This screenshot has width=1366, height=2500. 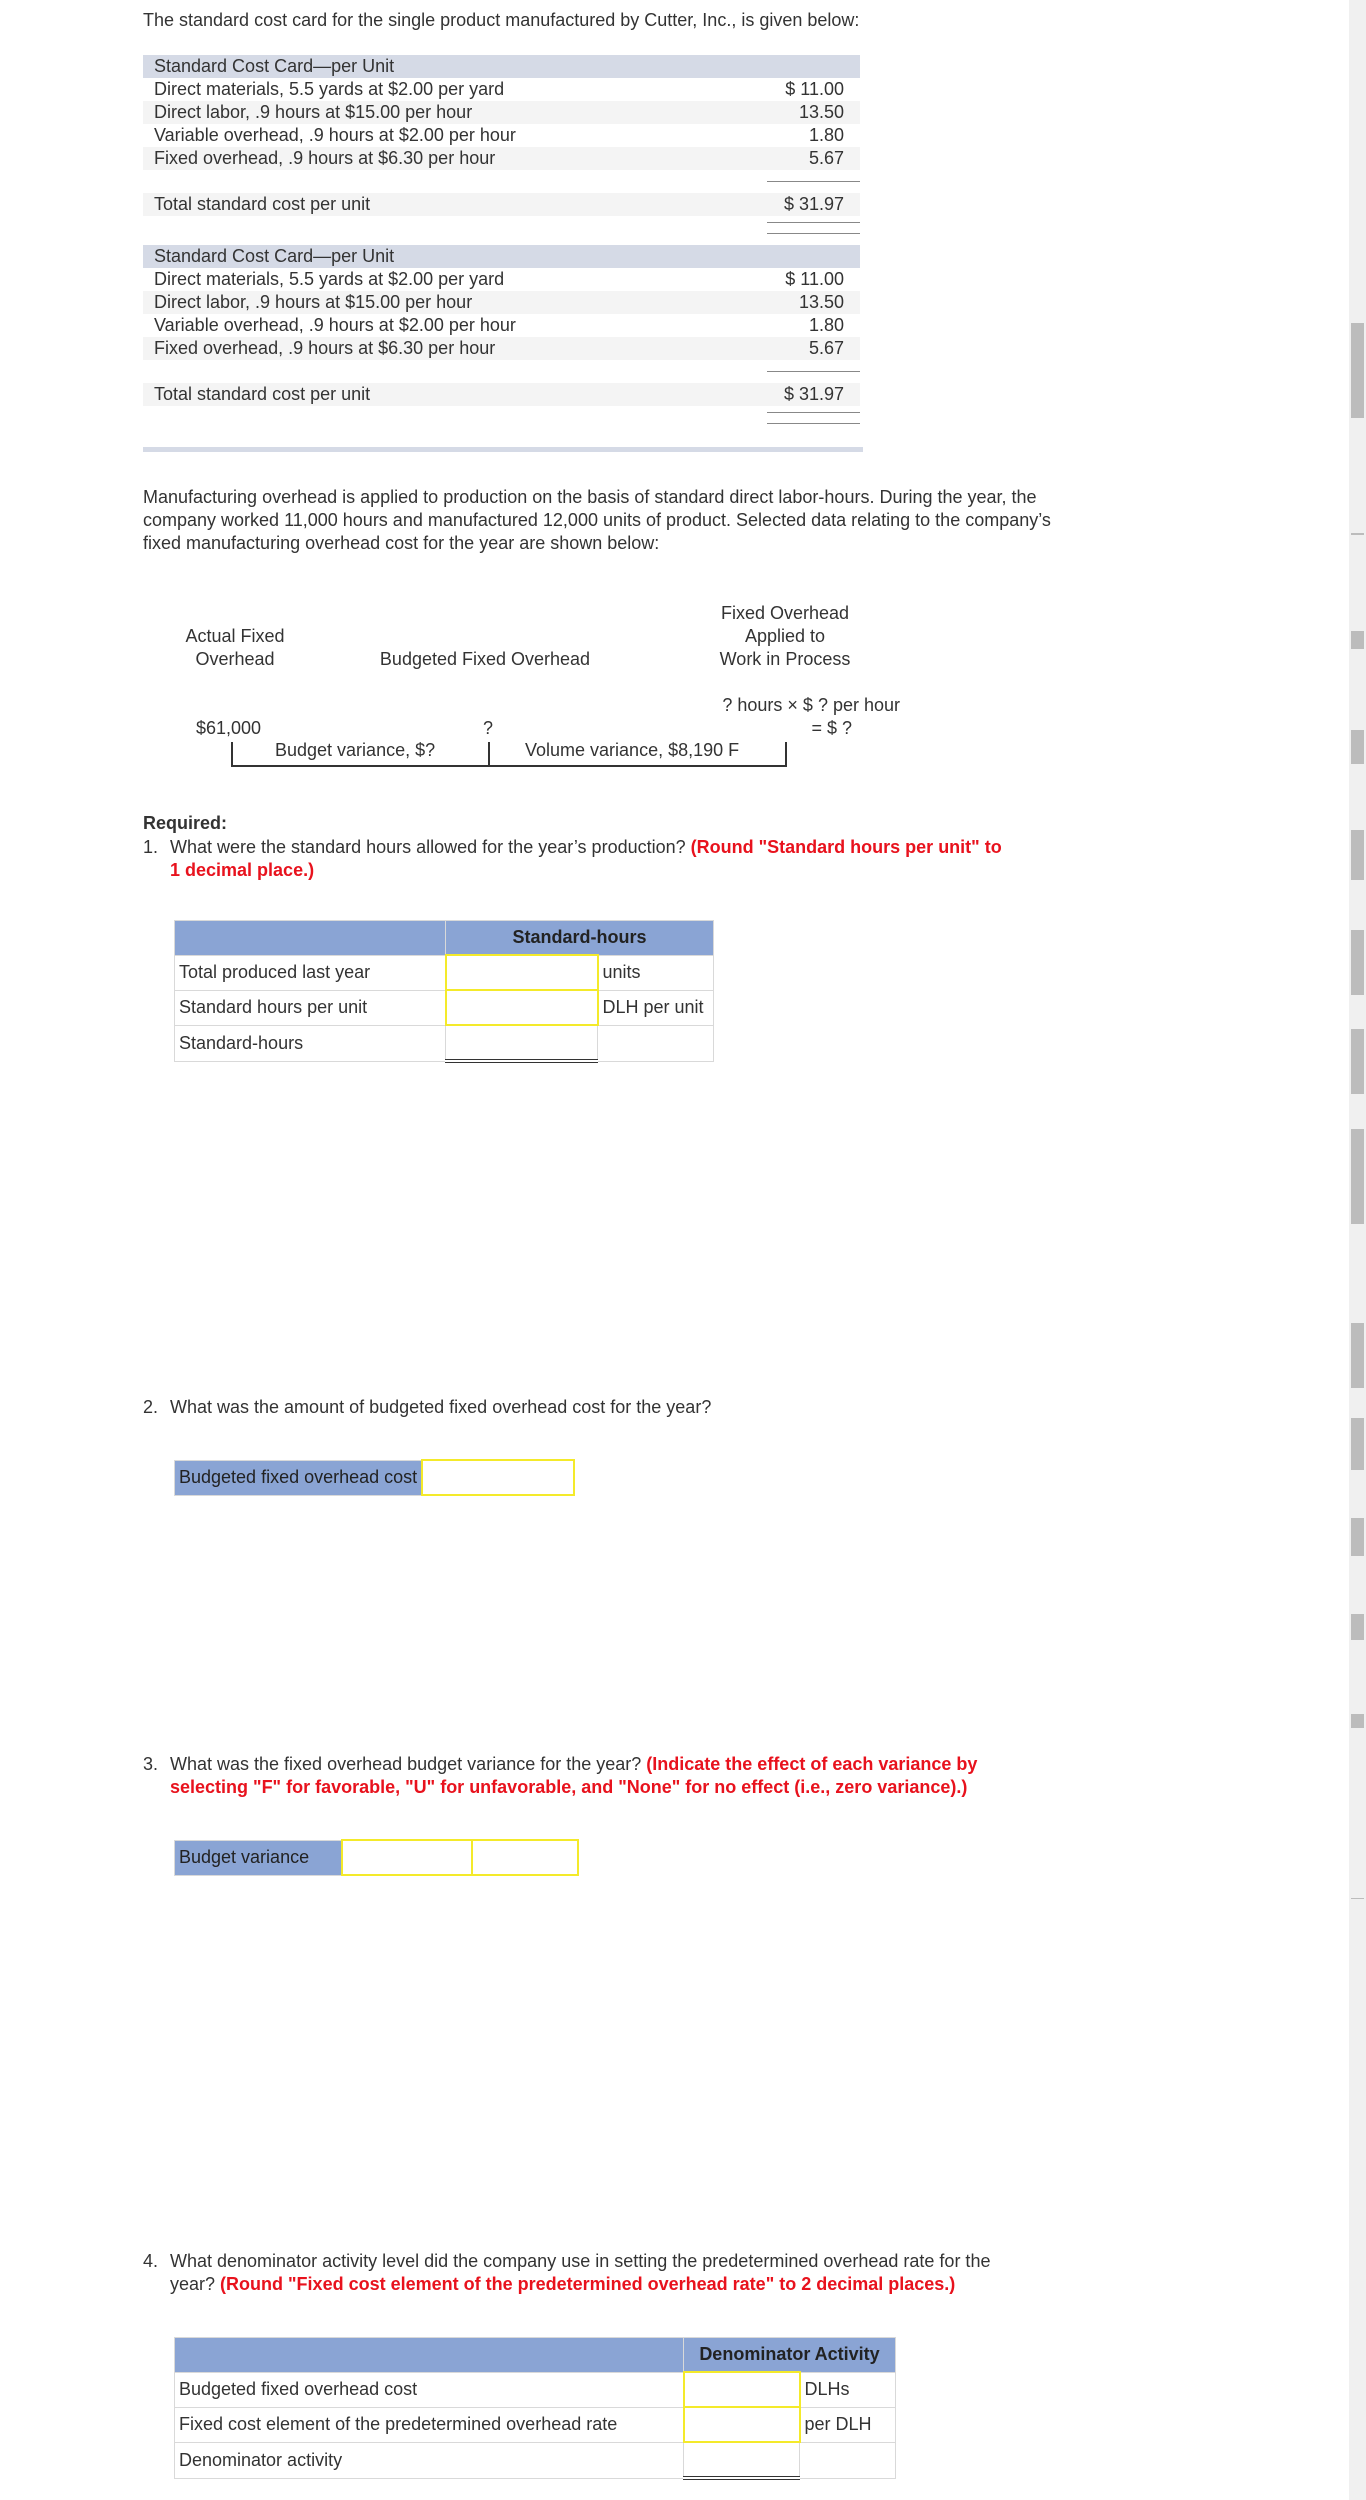 I want to click on question-number: 4., so click(x=151, y=2261).